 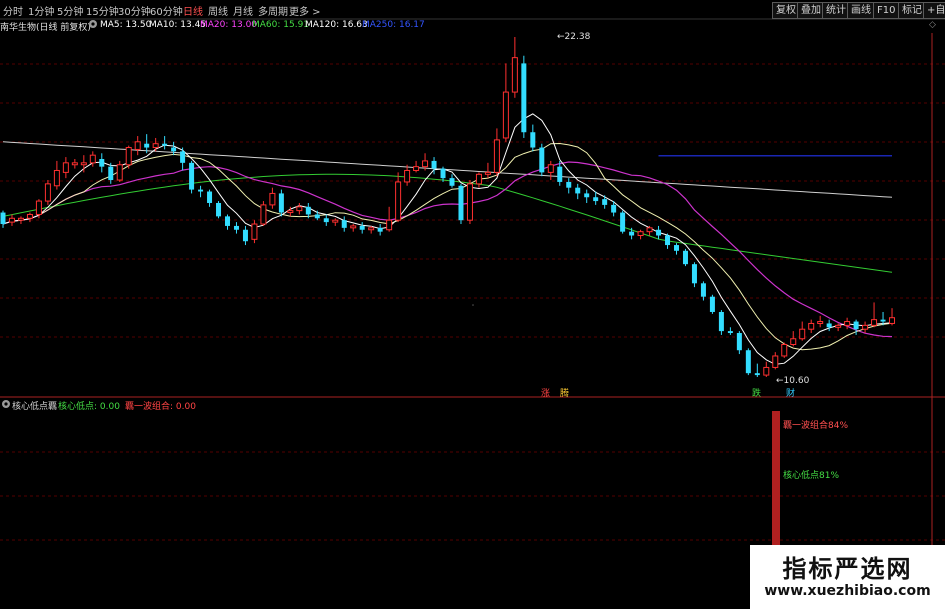 What do you see at coordinates (243, 10) in the screenshot?
I see `tab-monthly: 月线` at bounding box center [243, 10].